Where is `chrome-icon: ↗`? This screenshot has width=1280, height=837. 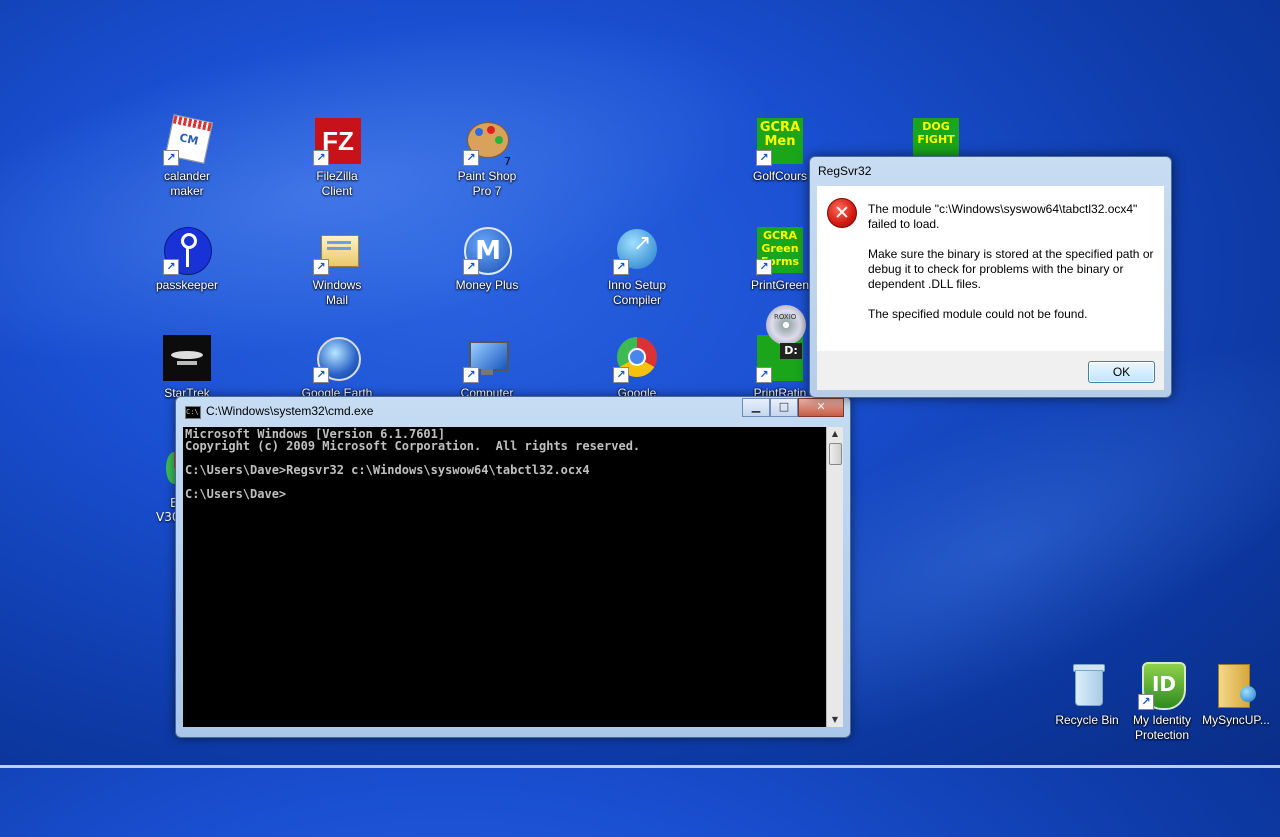 chrome-icon: ↗ is located at coordinates (637, 359).